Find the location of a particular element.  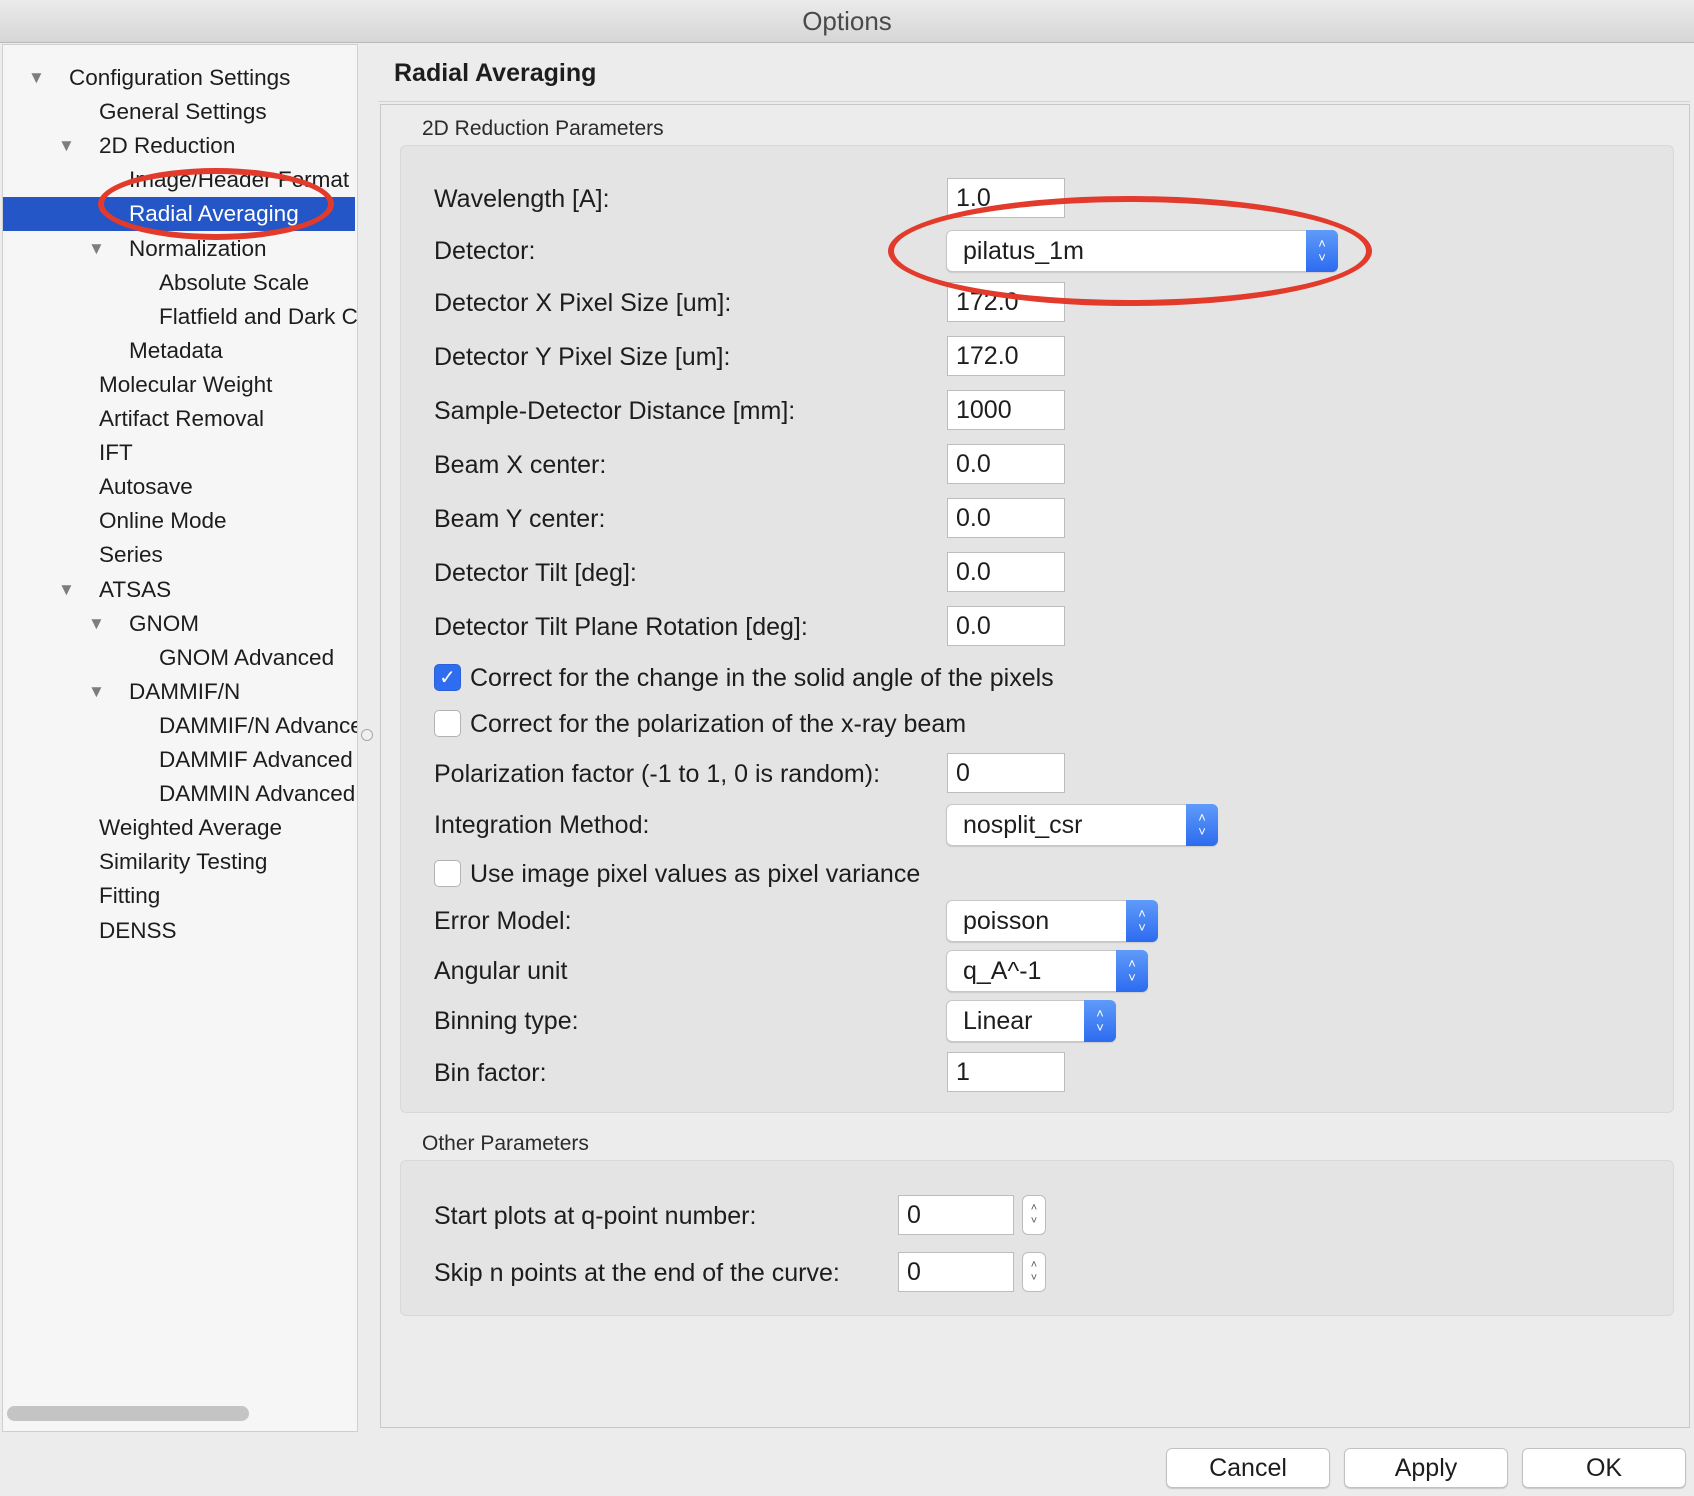

horizontal-scrollbar is located at coordinates (128, 1413).